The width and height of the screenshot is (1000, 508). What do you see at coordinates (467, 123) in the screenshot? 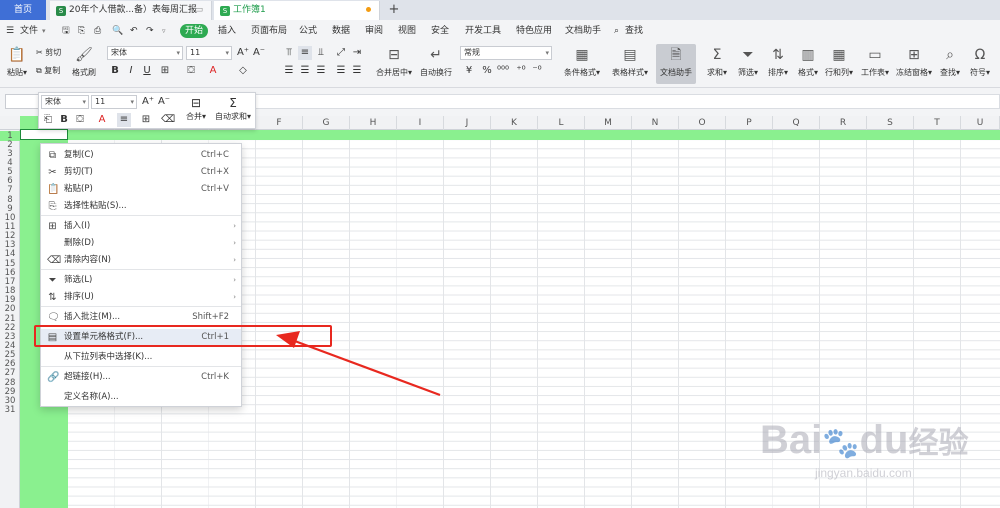
I see `column-header-j: J` at bounding box center [467, 123].